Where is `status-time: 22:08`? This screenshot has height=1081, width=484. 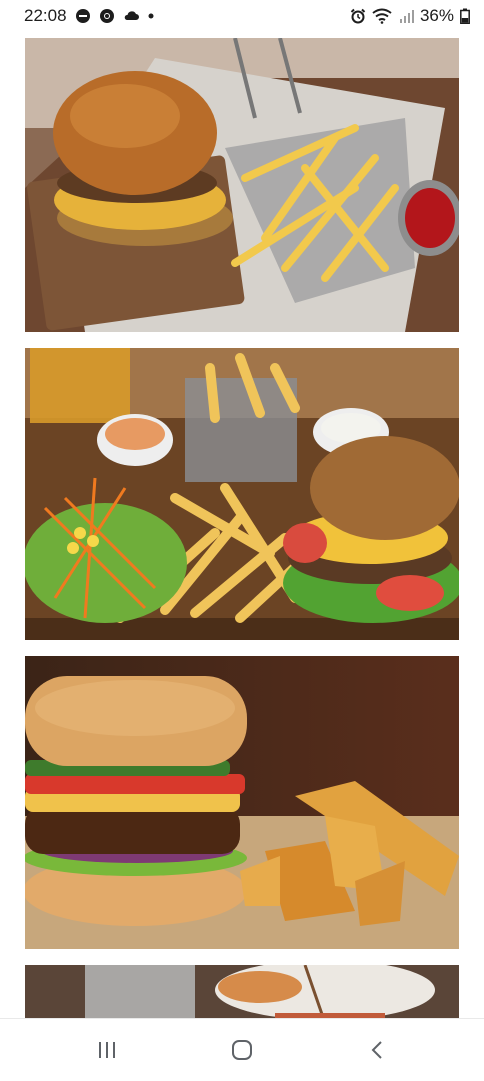
status-time: 22:08 is located at coordinates (45, 15).